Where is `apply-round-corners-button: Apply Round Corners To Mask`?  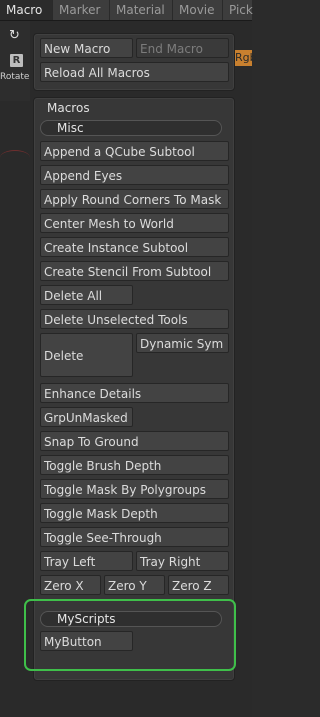 apply-round-corners-button: Apply Round Corners To Mask is located at coordinates (134, 199).